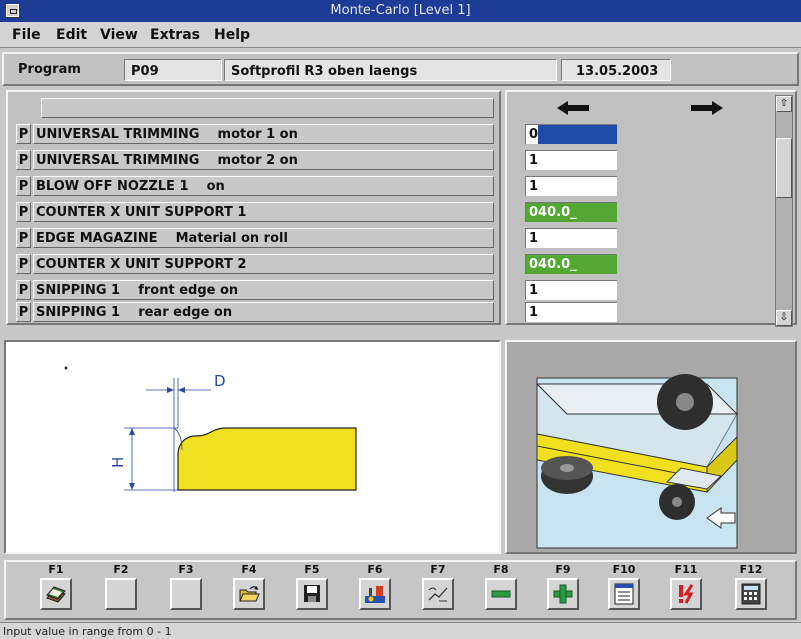  What do you see at coordinates (651, 207) in the screenshot?
I see `step-values-panel: 0 1 1 040.0_ 1 040.0_ 1 1` at bounding box center [651, 207].